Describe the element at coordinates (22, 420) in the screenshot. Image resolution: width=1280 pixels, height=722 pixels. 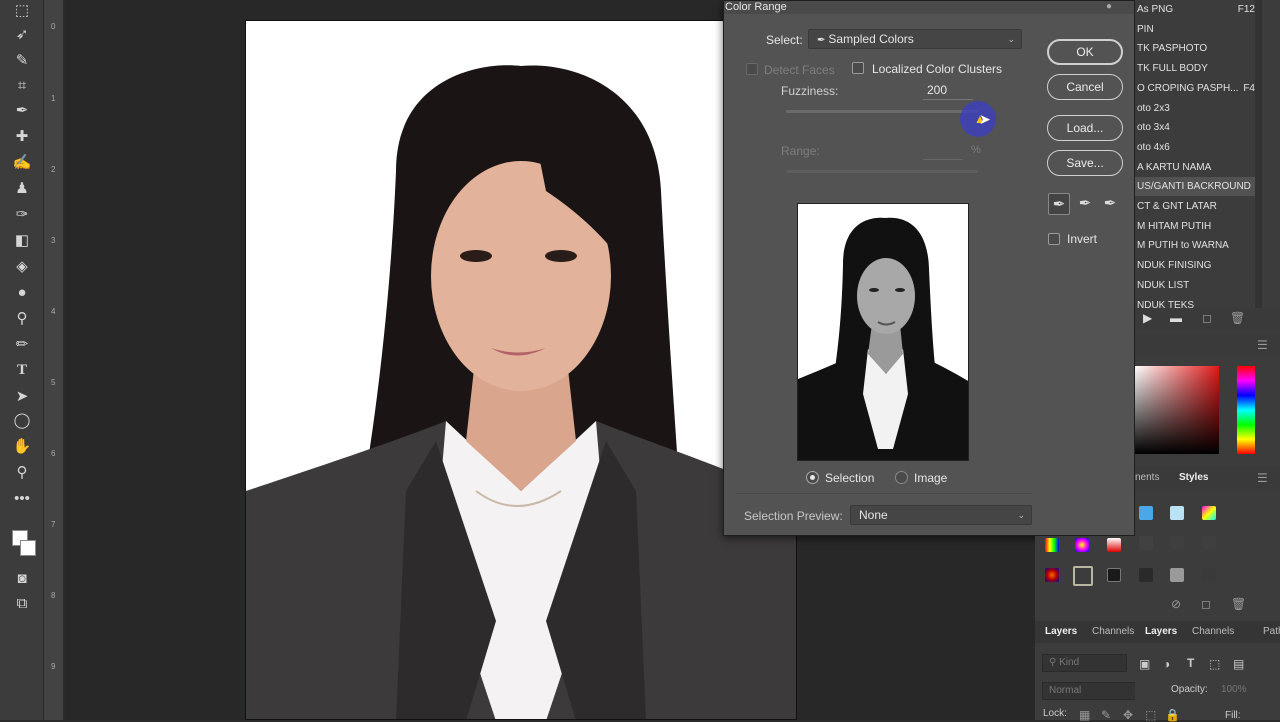
I see `ellipse-tool-icon: ◯` at that location.